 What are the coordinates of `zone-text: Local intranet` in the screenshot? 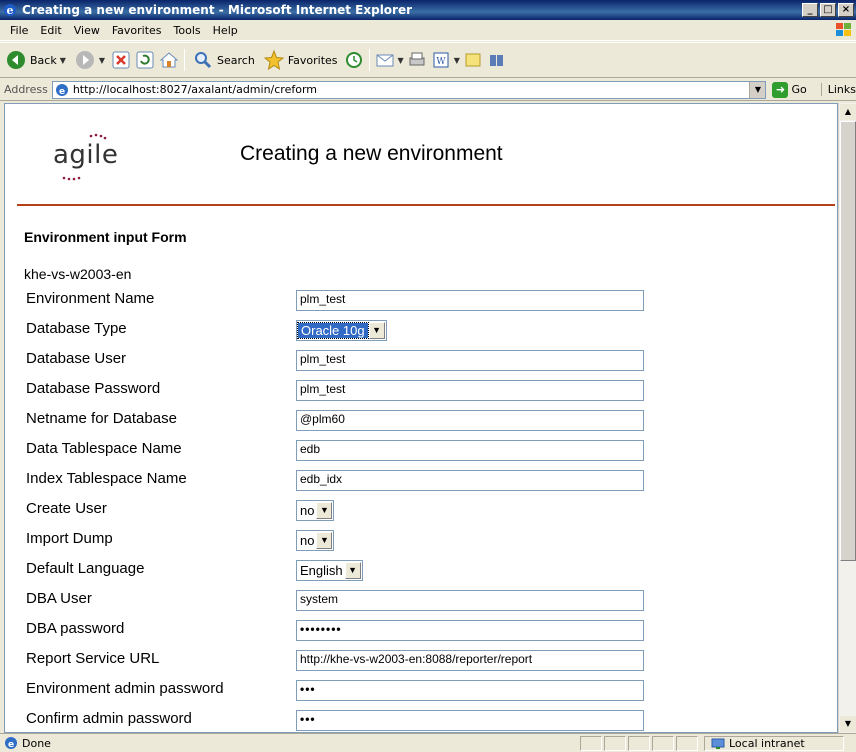 It's located at (767, 743).